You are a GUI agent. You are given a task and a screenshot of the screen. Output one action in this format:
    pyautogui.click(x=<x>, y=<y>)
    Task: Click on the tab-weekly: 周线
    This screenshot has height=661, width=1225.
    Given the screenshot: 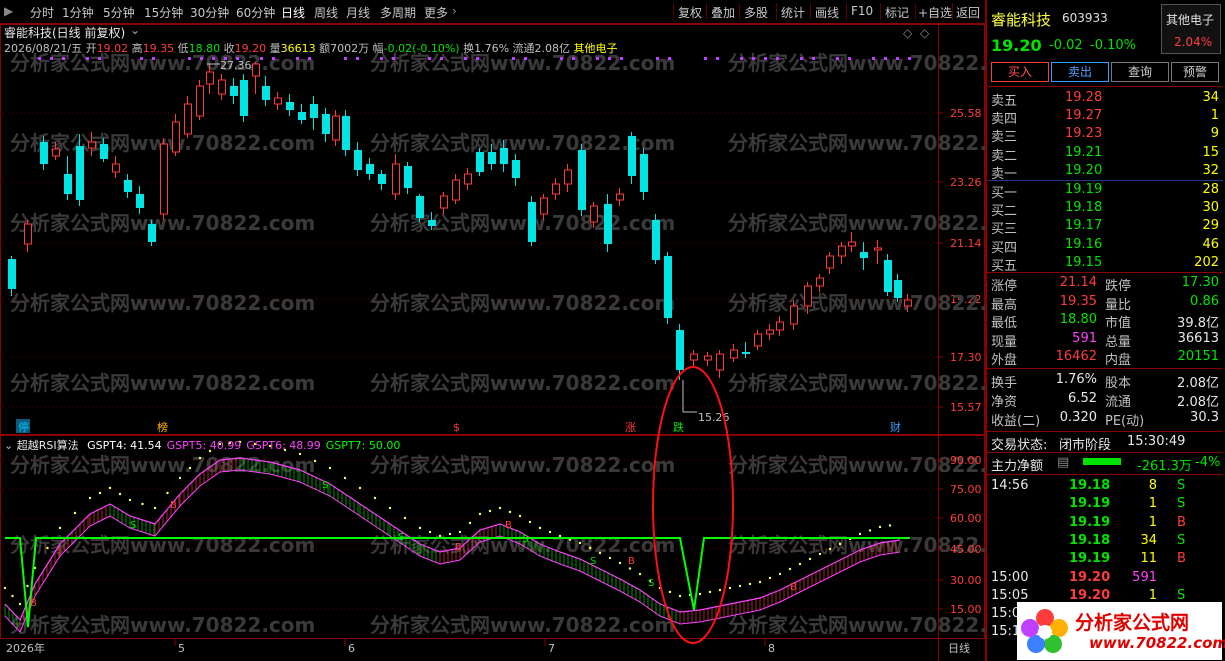 What is the action you would take?
    pyautogui.click(x=326, y=12)
    